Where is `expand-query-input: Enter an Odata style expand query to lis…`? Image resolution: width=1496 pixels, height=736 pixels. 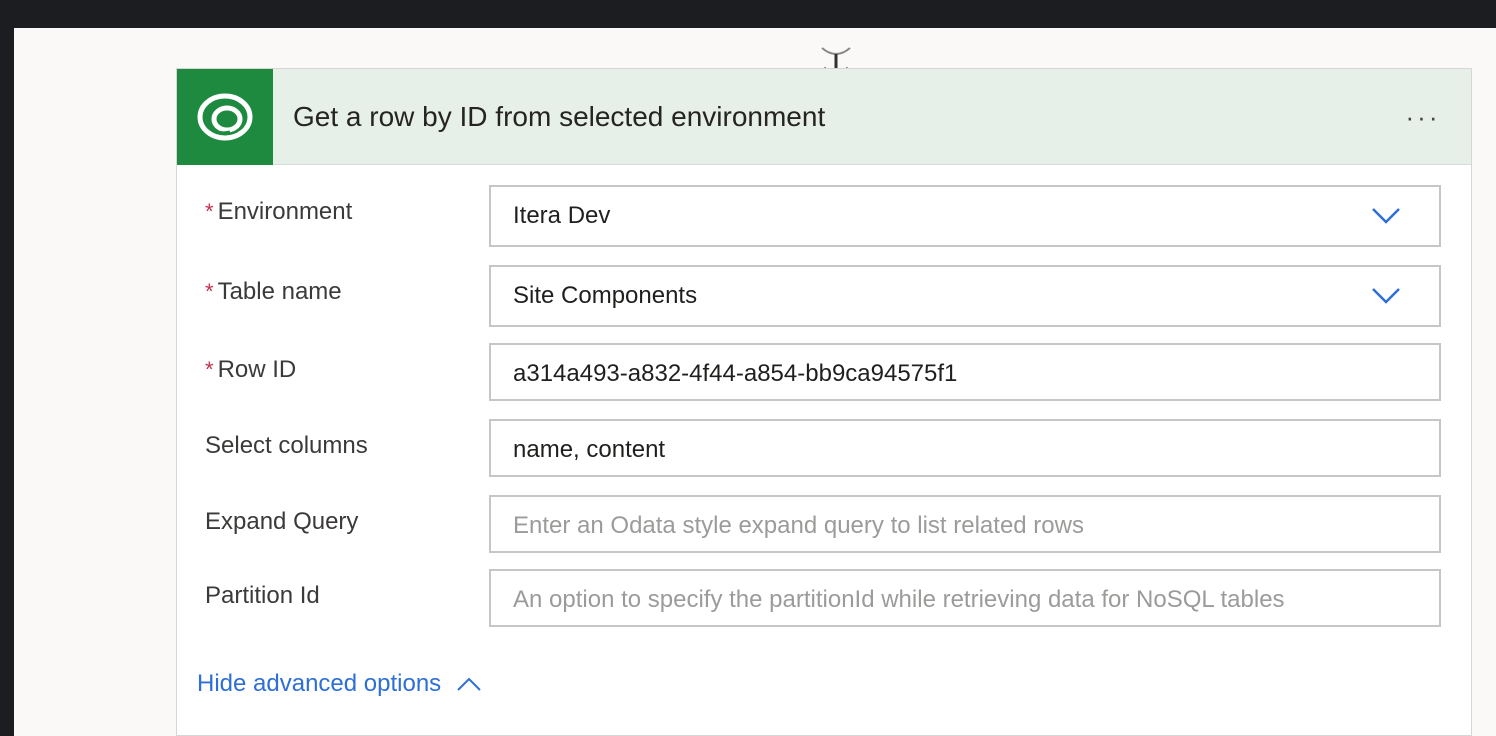
expand-query-input: Enter an Odata style expand query to lis… is located at coordinates (965, 524).